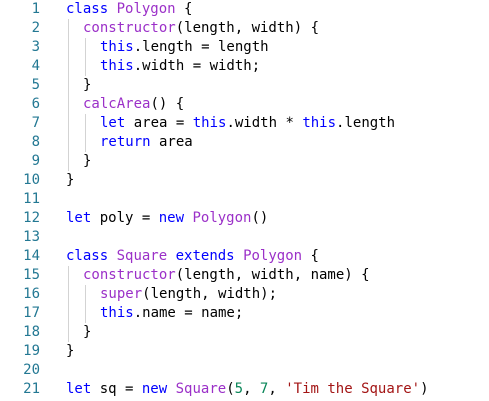 This screenshot has width=489, height=401. What do you see at coordinates (167, 104) in the screenshot?
I see `code-token: () {` at bounding box center [167, 104].